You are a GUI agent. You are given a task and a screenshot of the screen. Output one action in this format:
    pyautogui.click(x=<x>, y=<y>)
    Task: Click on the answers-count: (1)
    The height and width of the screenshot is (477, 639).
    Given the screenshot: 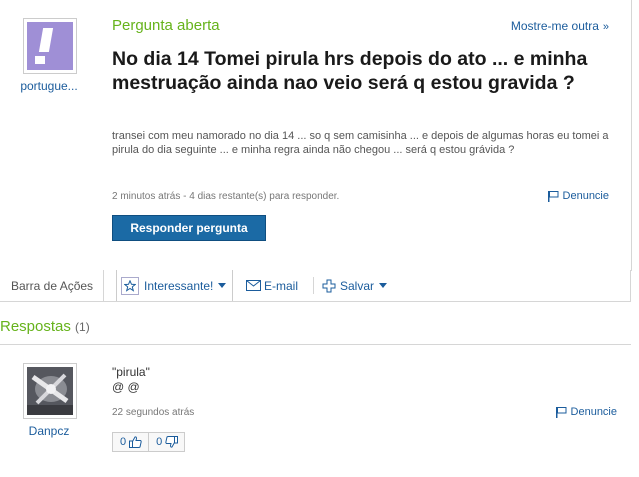 What is the action you would take?
    pyautogui.click(x=82, y=327)
    